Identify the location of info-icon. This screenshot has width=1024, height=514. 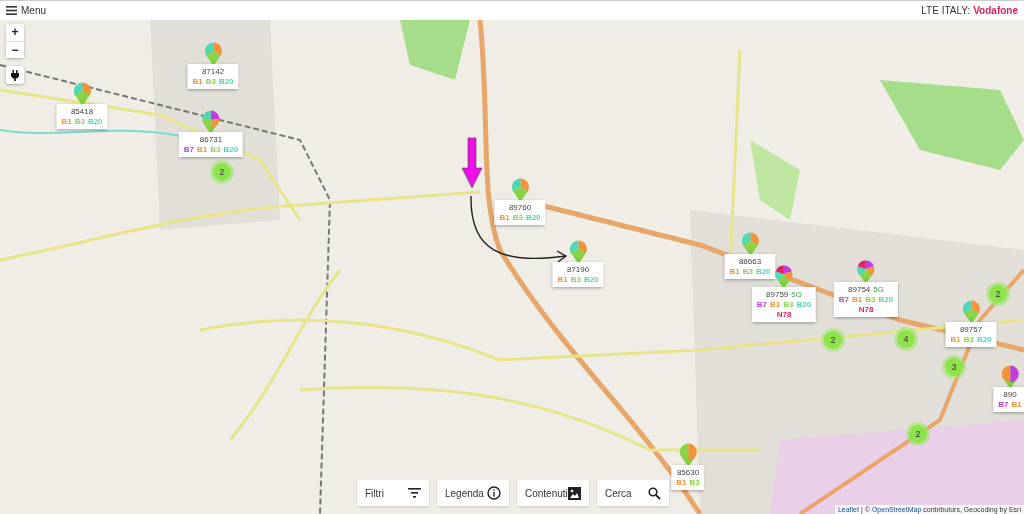
(494, 493).